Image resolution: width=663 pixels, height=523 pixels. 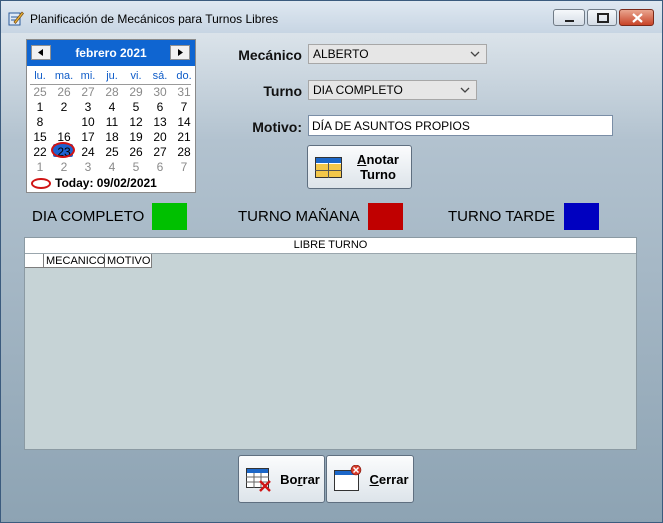 I want to click on today-label: Today: 09/02/2021, so click(x=106, y=183).